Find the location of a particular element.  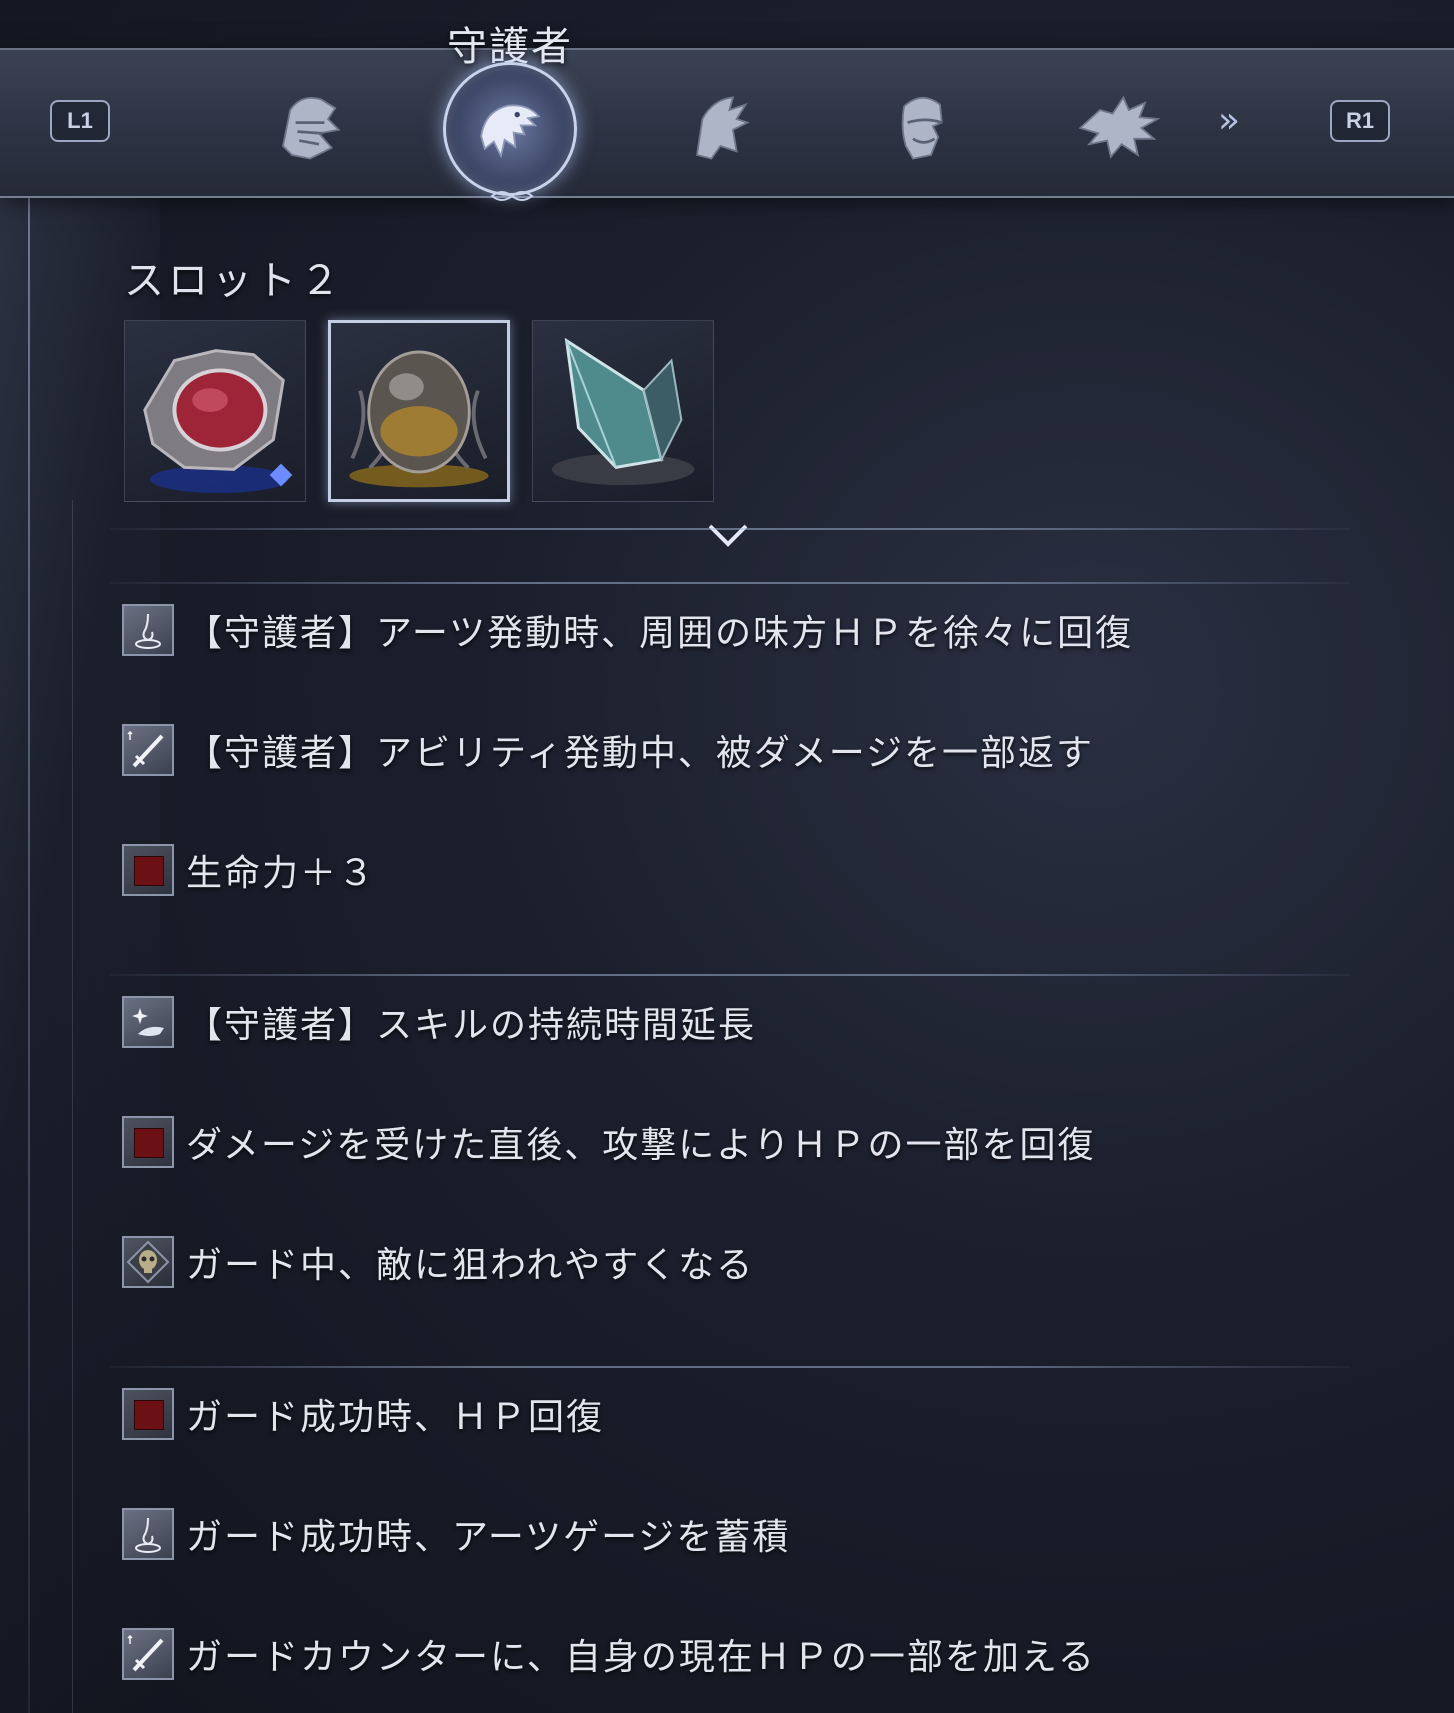

ruby-brooch-icon is located at coordinates (215, 411).